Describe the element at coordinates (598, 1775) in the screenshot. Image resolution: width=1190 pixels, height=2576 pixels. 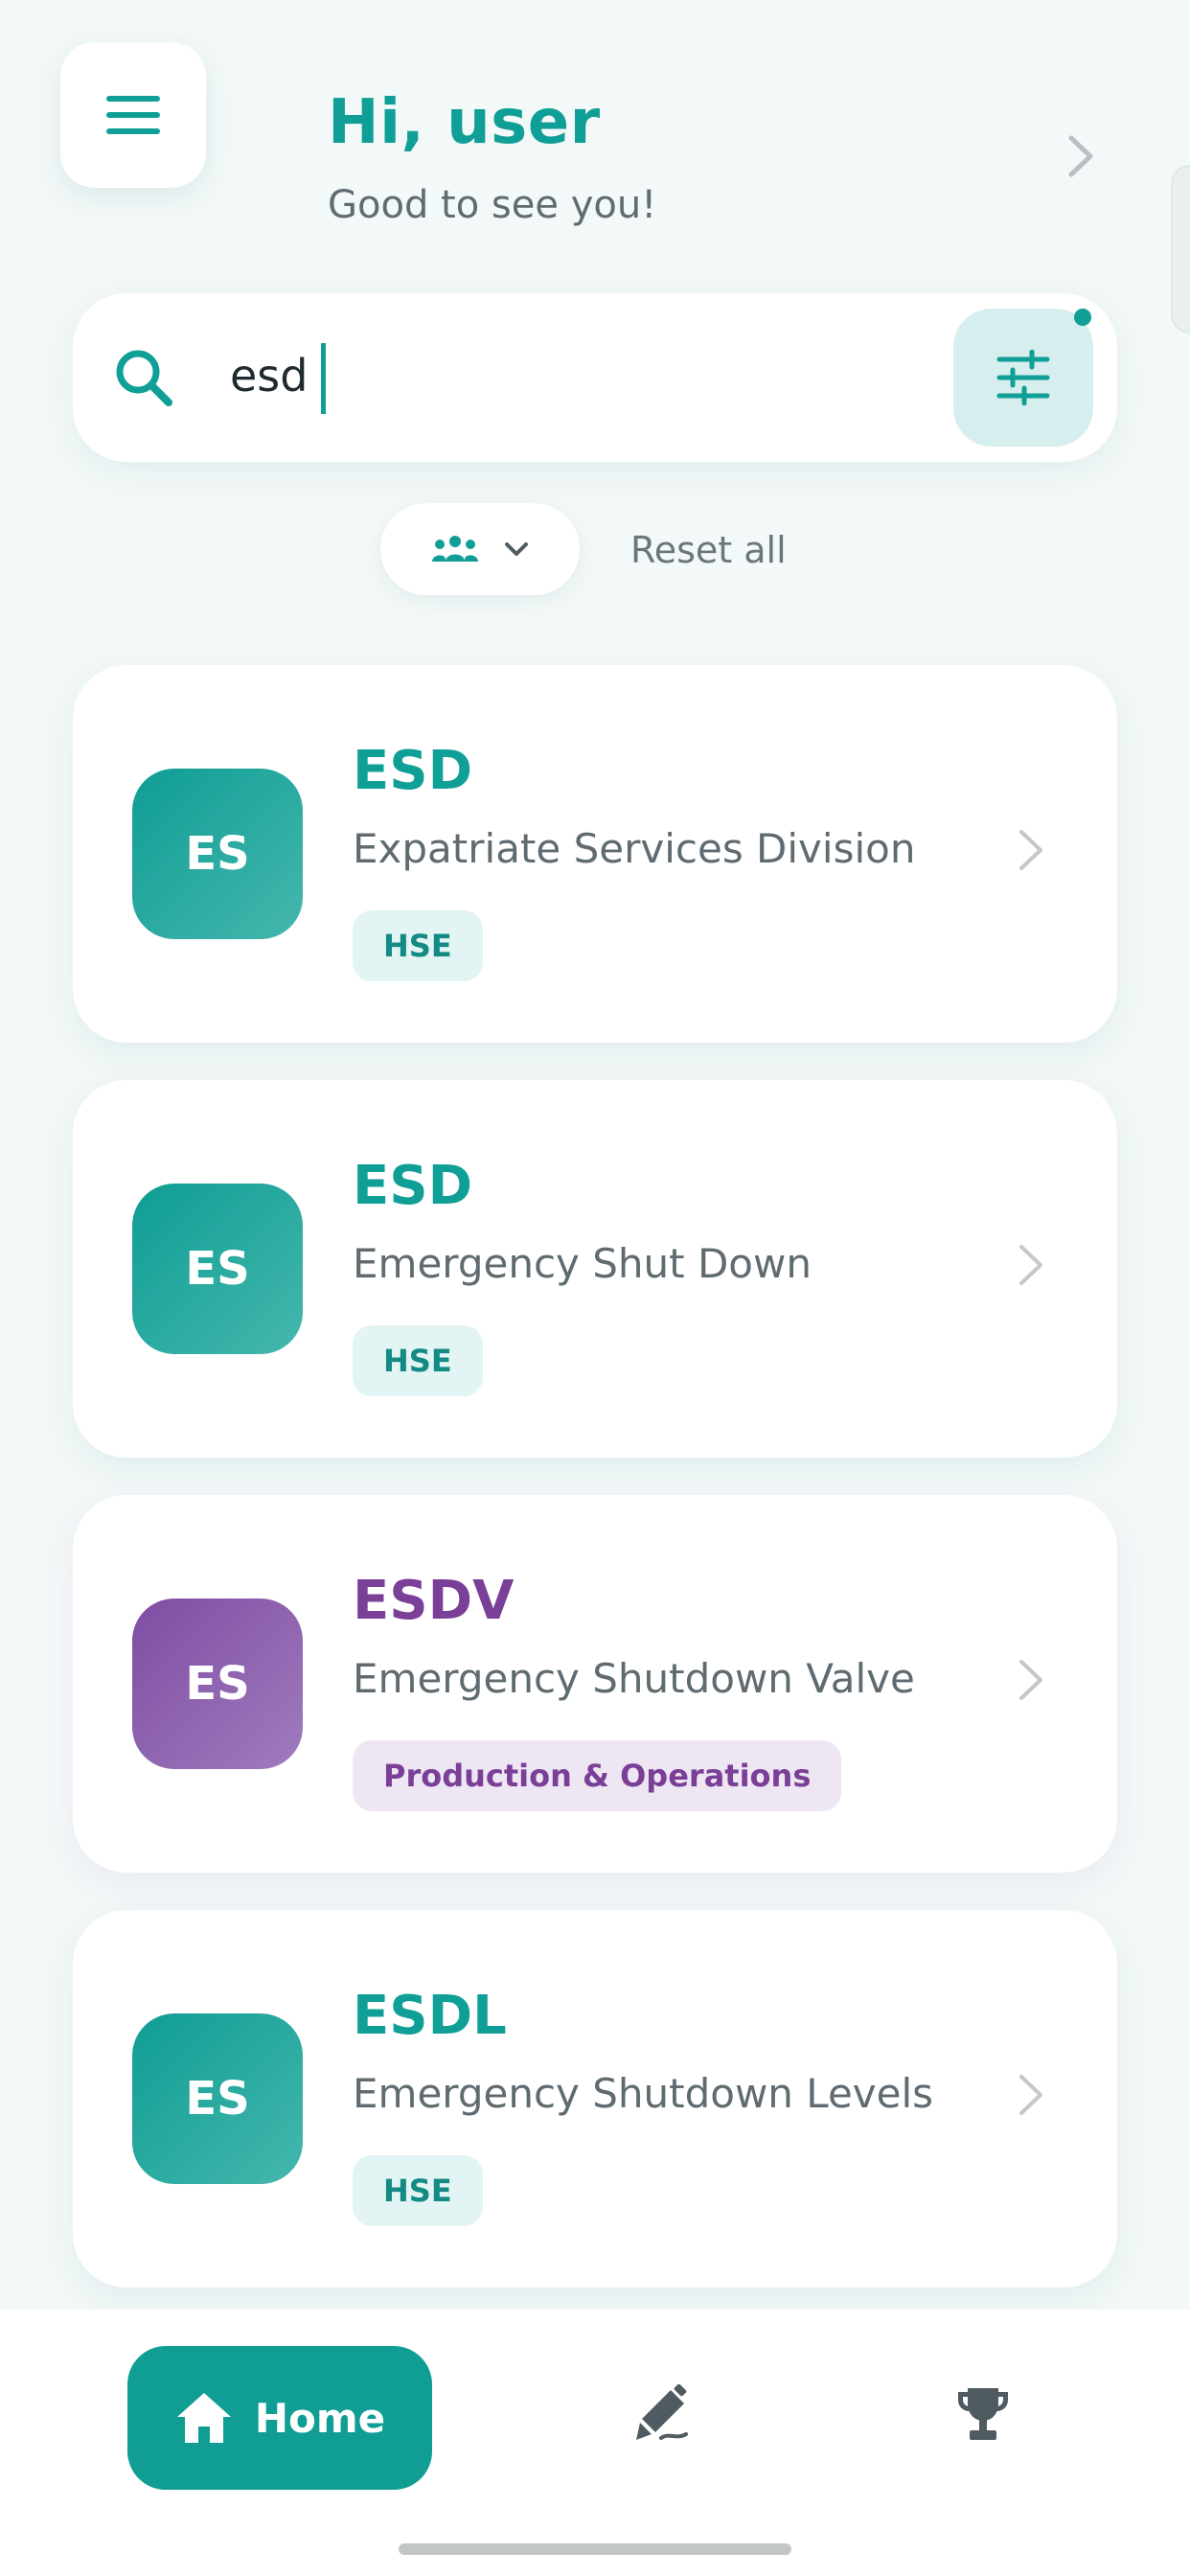
I see `category-tag: Production & Operations` at that location.